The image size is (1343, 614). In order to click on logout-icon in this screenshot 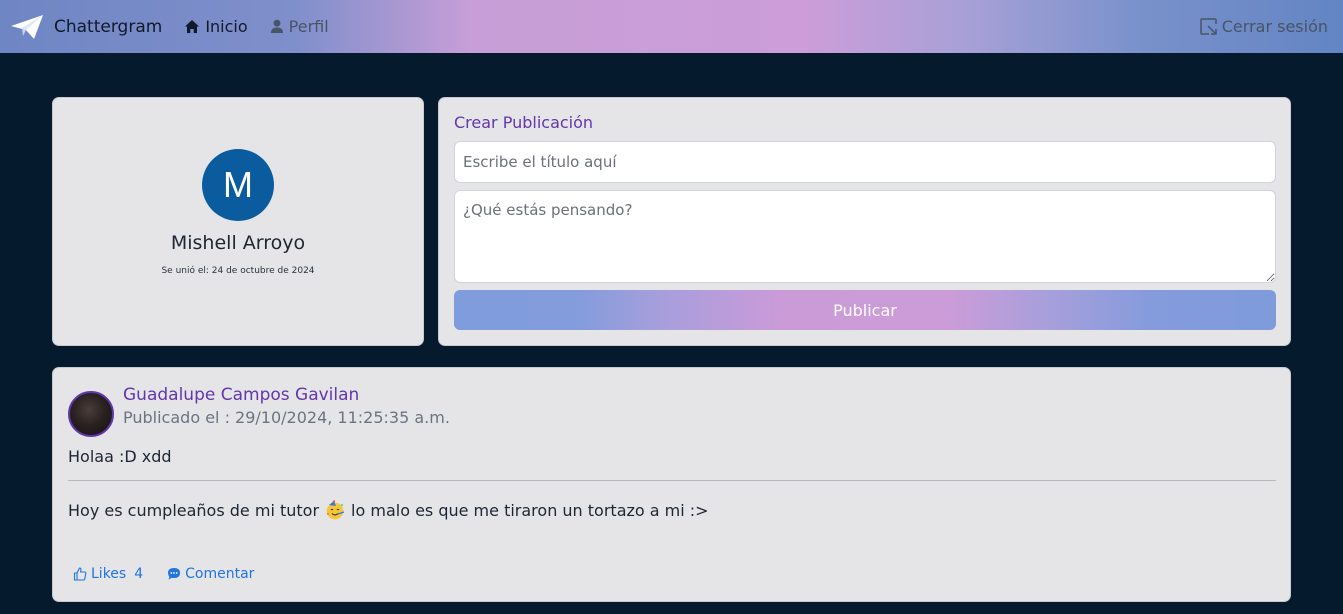, I will do `click(1208, 26)`.